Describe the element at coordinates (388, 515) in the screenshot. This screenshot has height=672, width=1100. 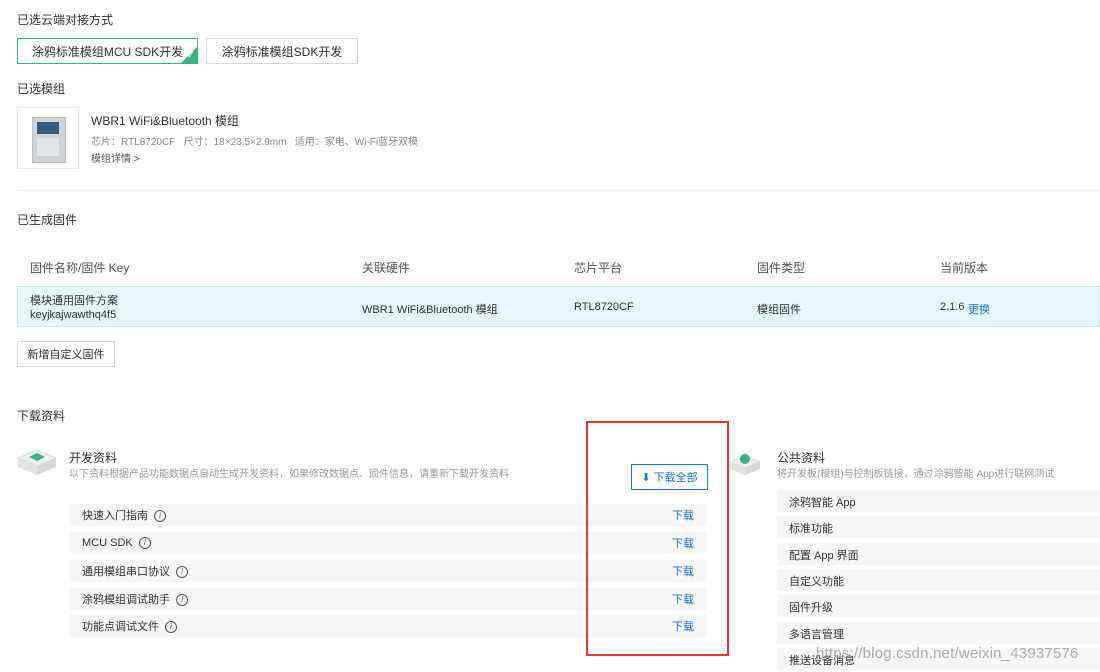
I see `list-item: 快速入门指南 i 下载` at that location.